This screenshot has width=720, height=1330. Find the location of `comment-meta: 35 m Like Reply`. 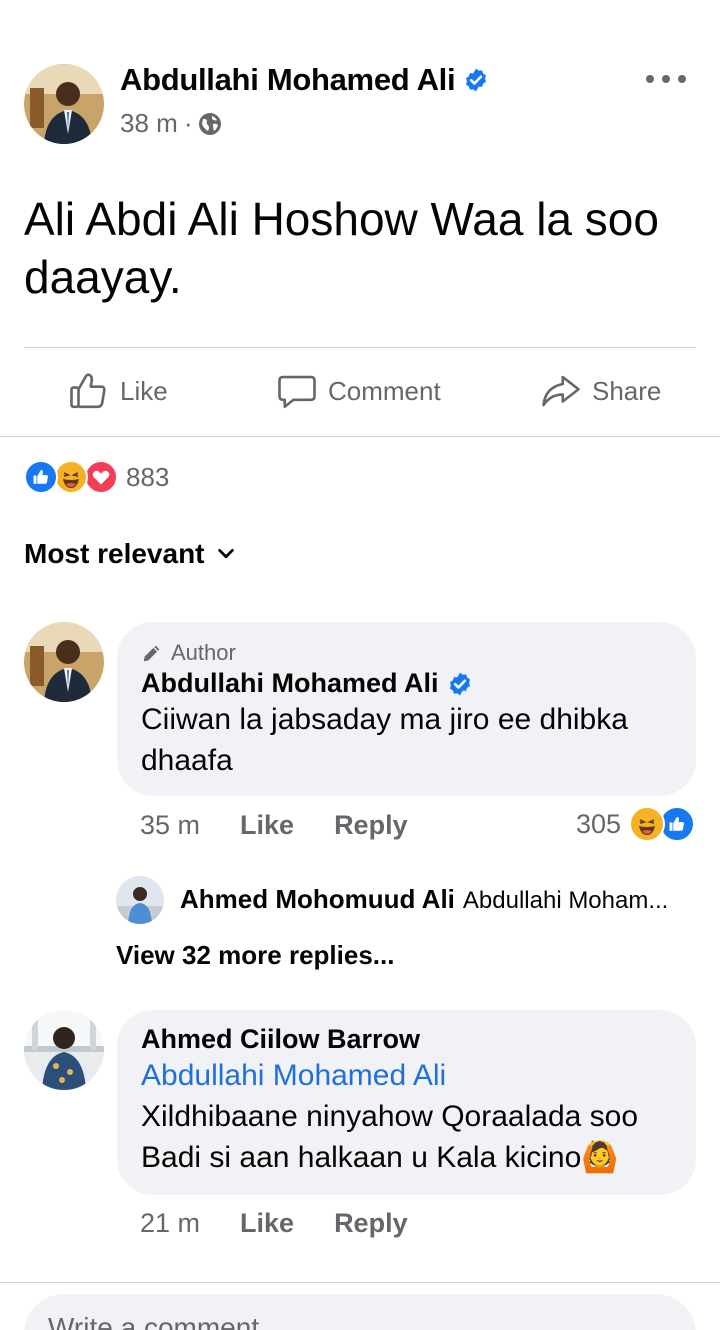

comment-meta: 35 m Like Reply is located at coordinates (294, 825).